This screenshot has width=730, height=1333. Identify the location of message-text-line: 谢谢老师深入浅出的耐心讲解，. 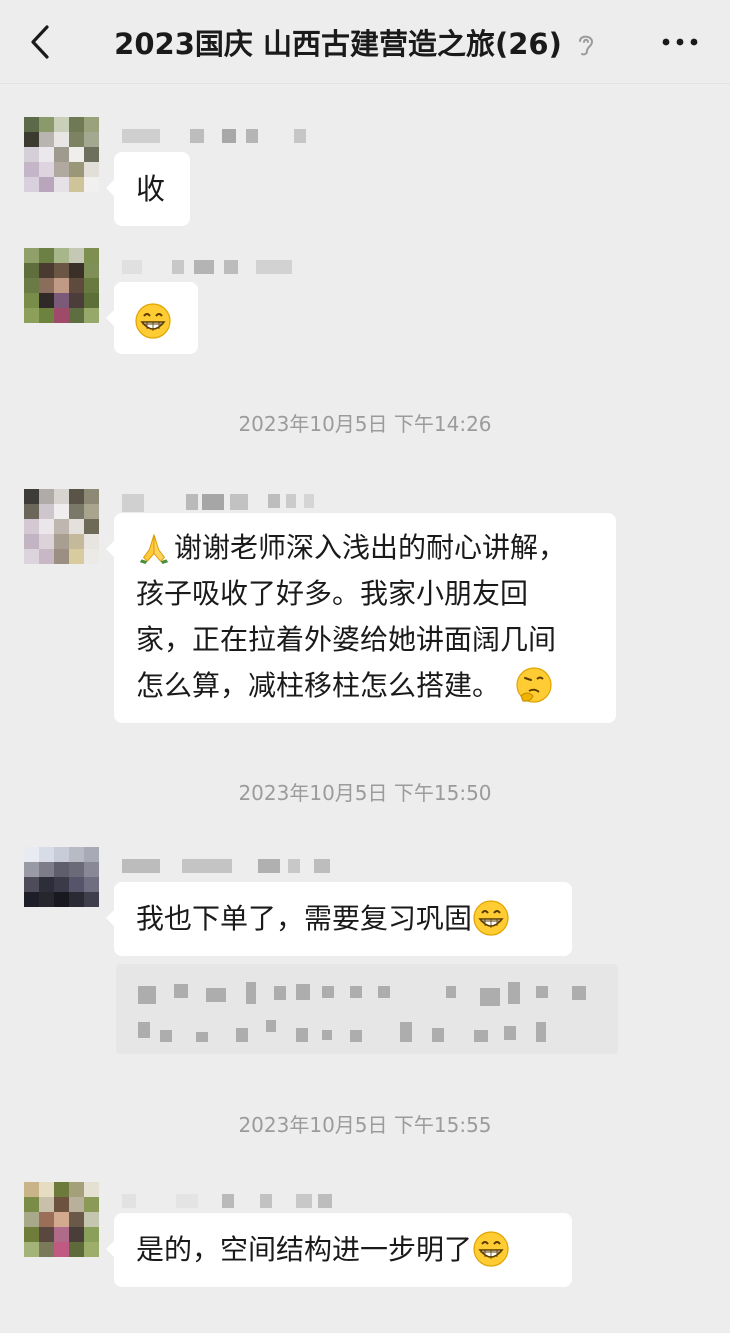
(370, 547).